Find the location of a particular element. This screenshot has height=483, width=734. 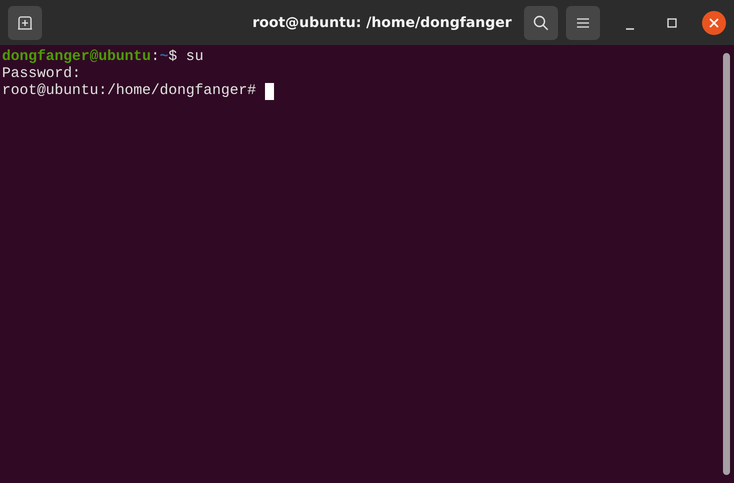

prompt-path: ~ is located at coordinates (164, 57).